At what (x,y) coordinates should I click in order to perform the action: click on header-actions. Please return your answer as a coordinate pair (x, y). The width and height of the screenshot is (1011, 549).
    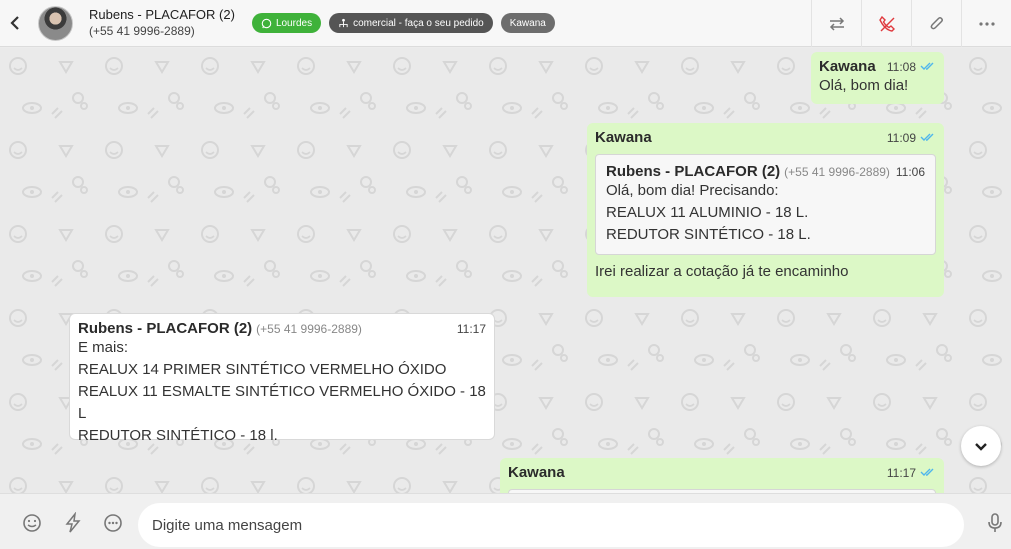
    Looking at the image, I should click on (911, 23).